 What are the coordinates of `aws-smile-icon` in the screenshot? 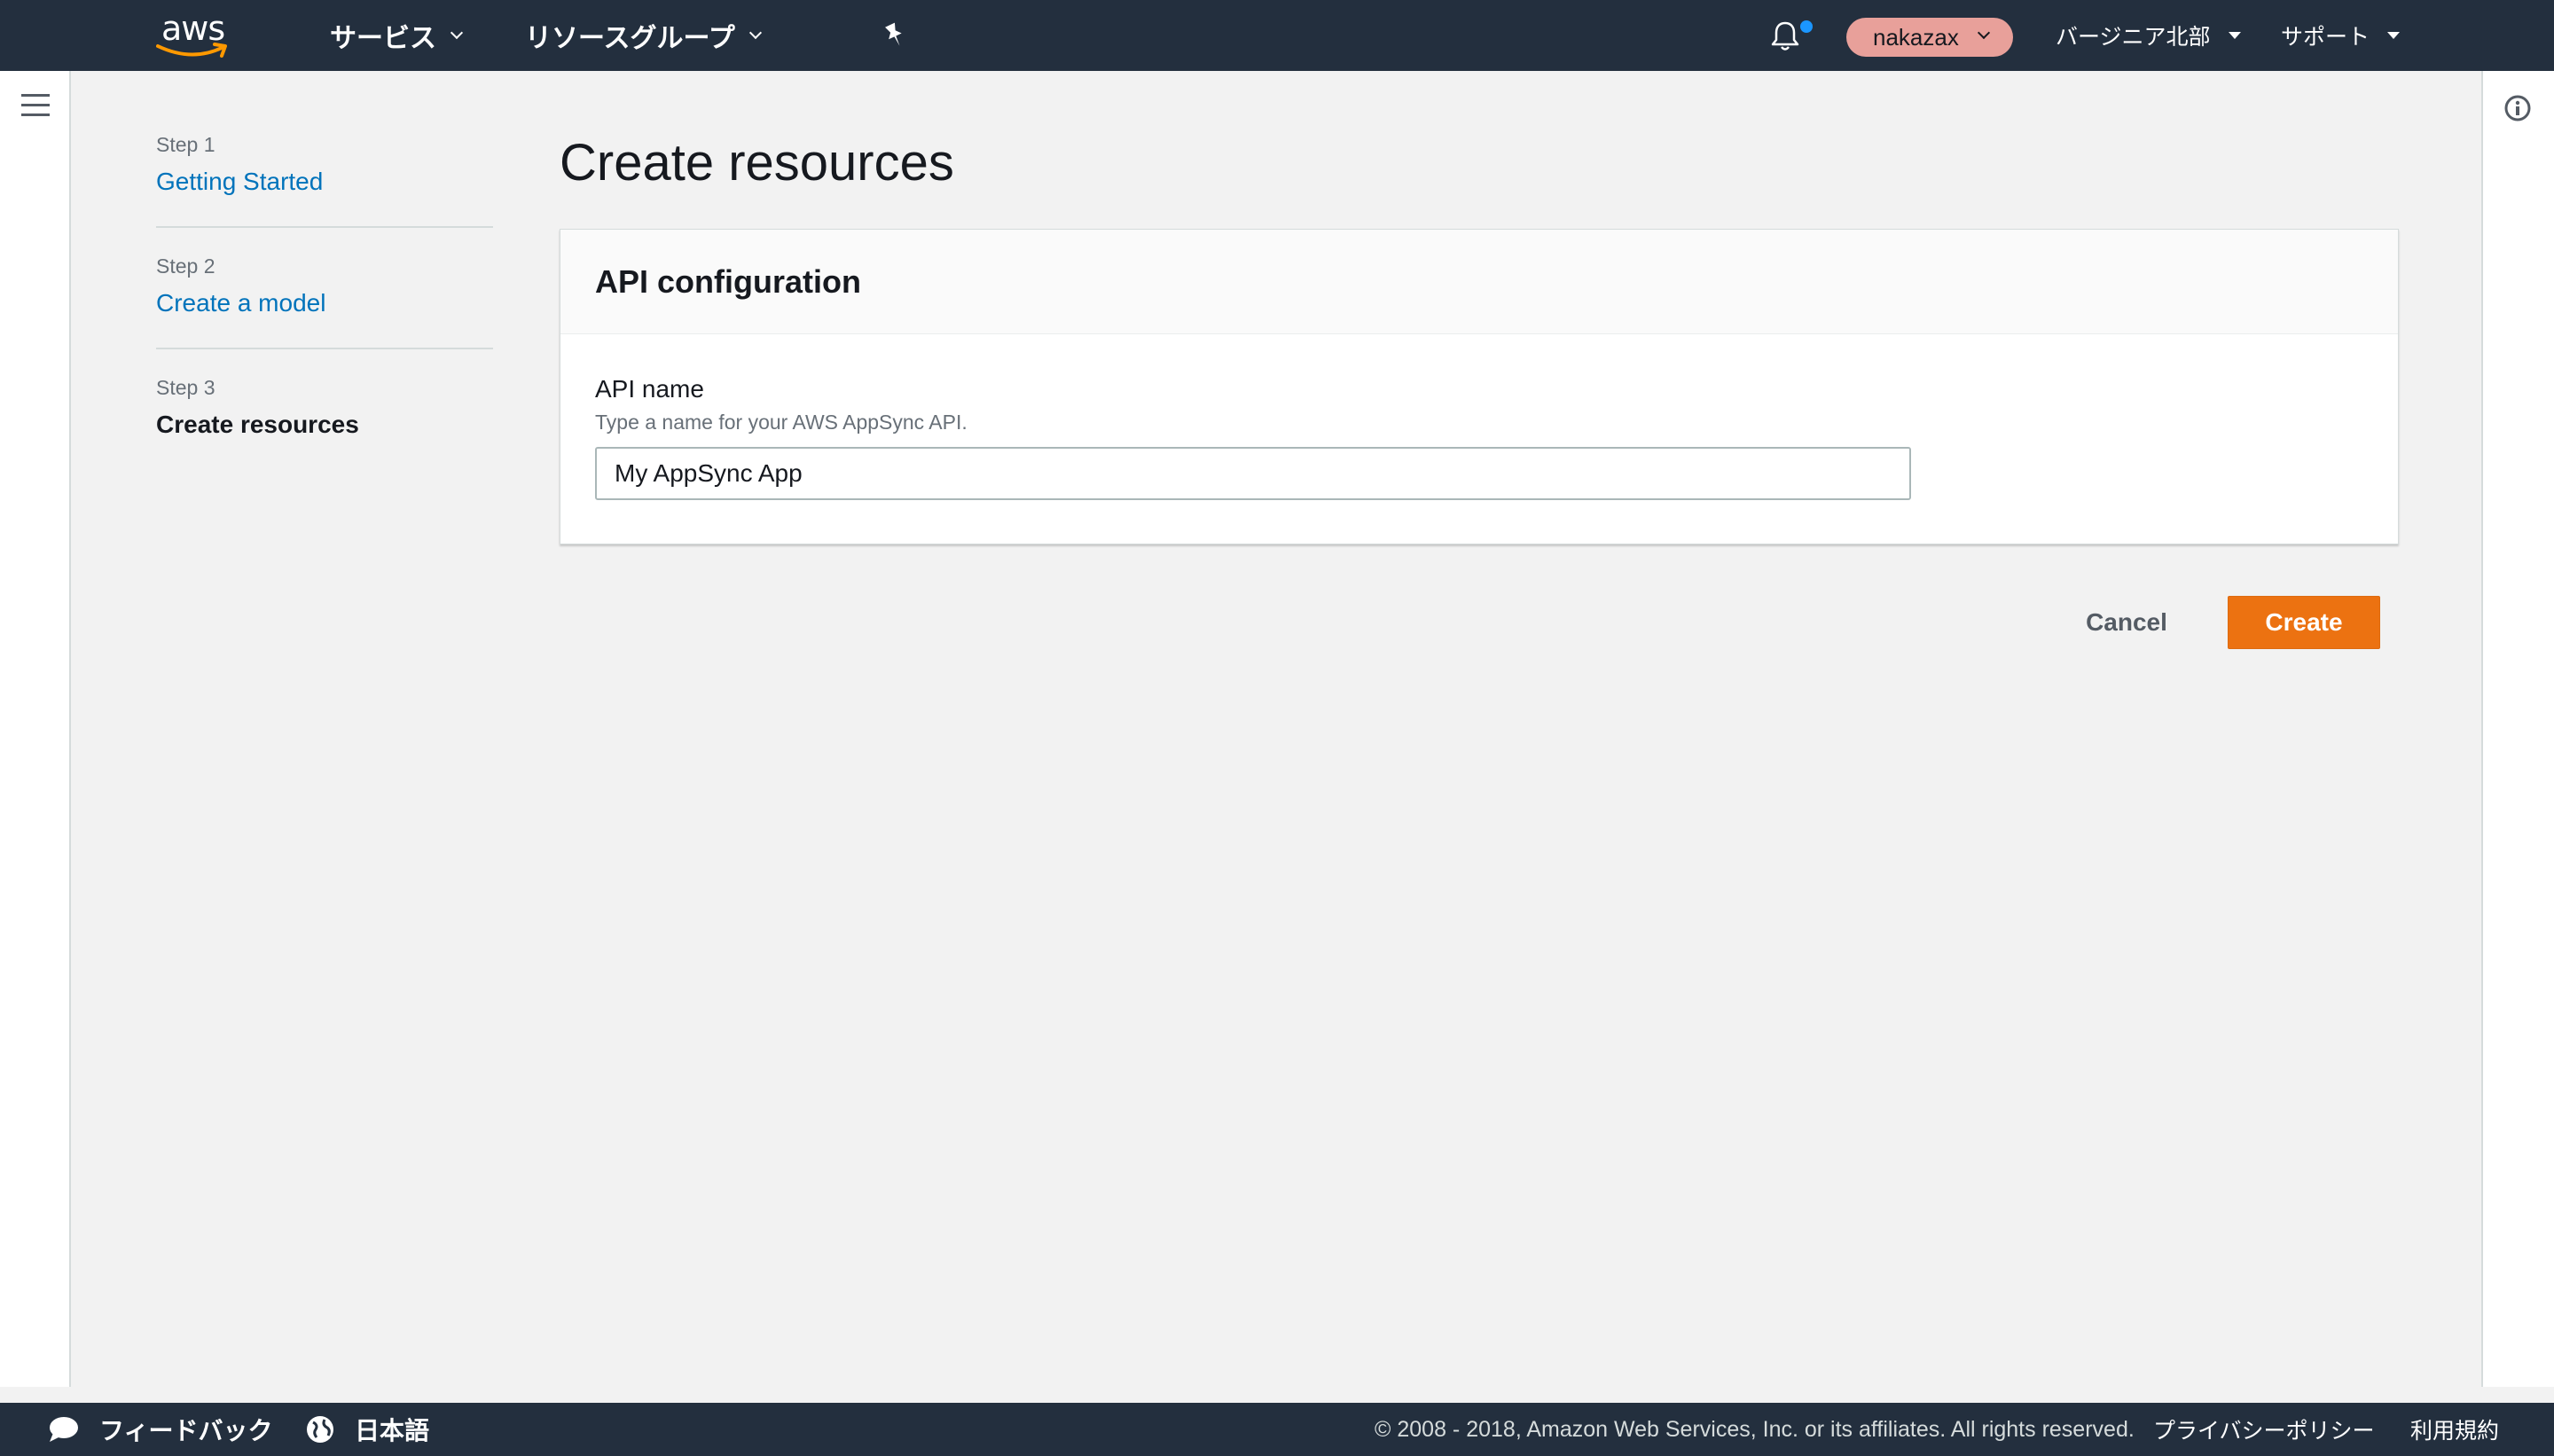 It's located at (191, 50).